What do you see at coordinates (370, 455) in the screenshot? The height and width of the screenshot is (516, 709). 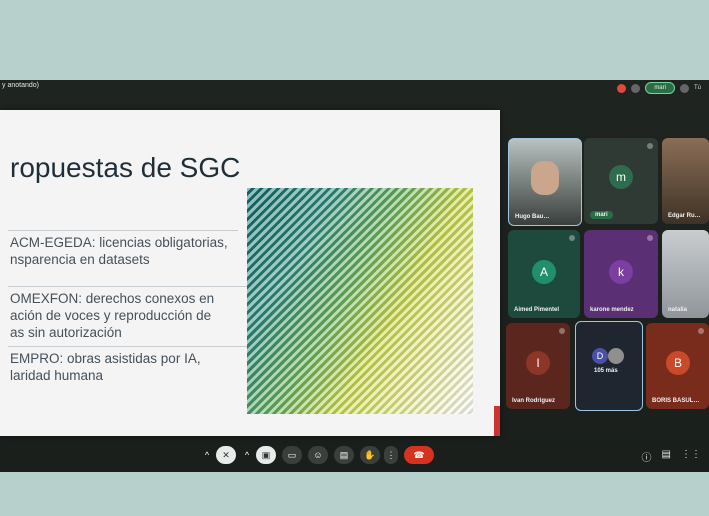 I see `raise-hand-icon: ✋` at bounding box center [370, 455].